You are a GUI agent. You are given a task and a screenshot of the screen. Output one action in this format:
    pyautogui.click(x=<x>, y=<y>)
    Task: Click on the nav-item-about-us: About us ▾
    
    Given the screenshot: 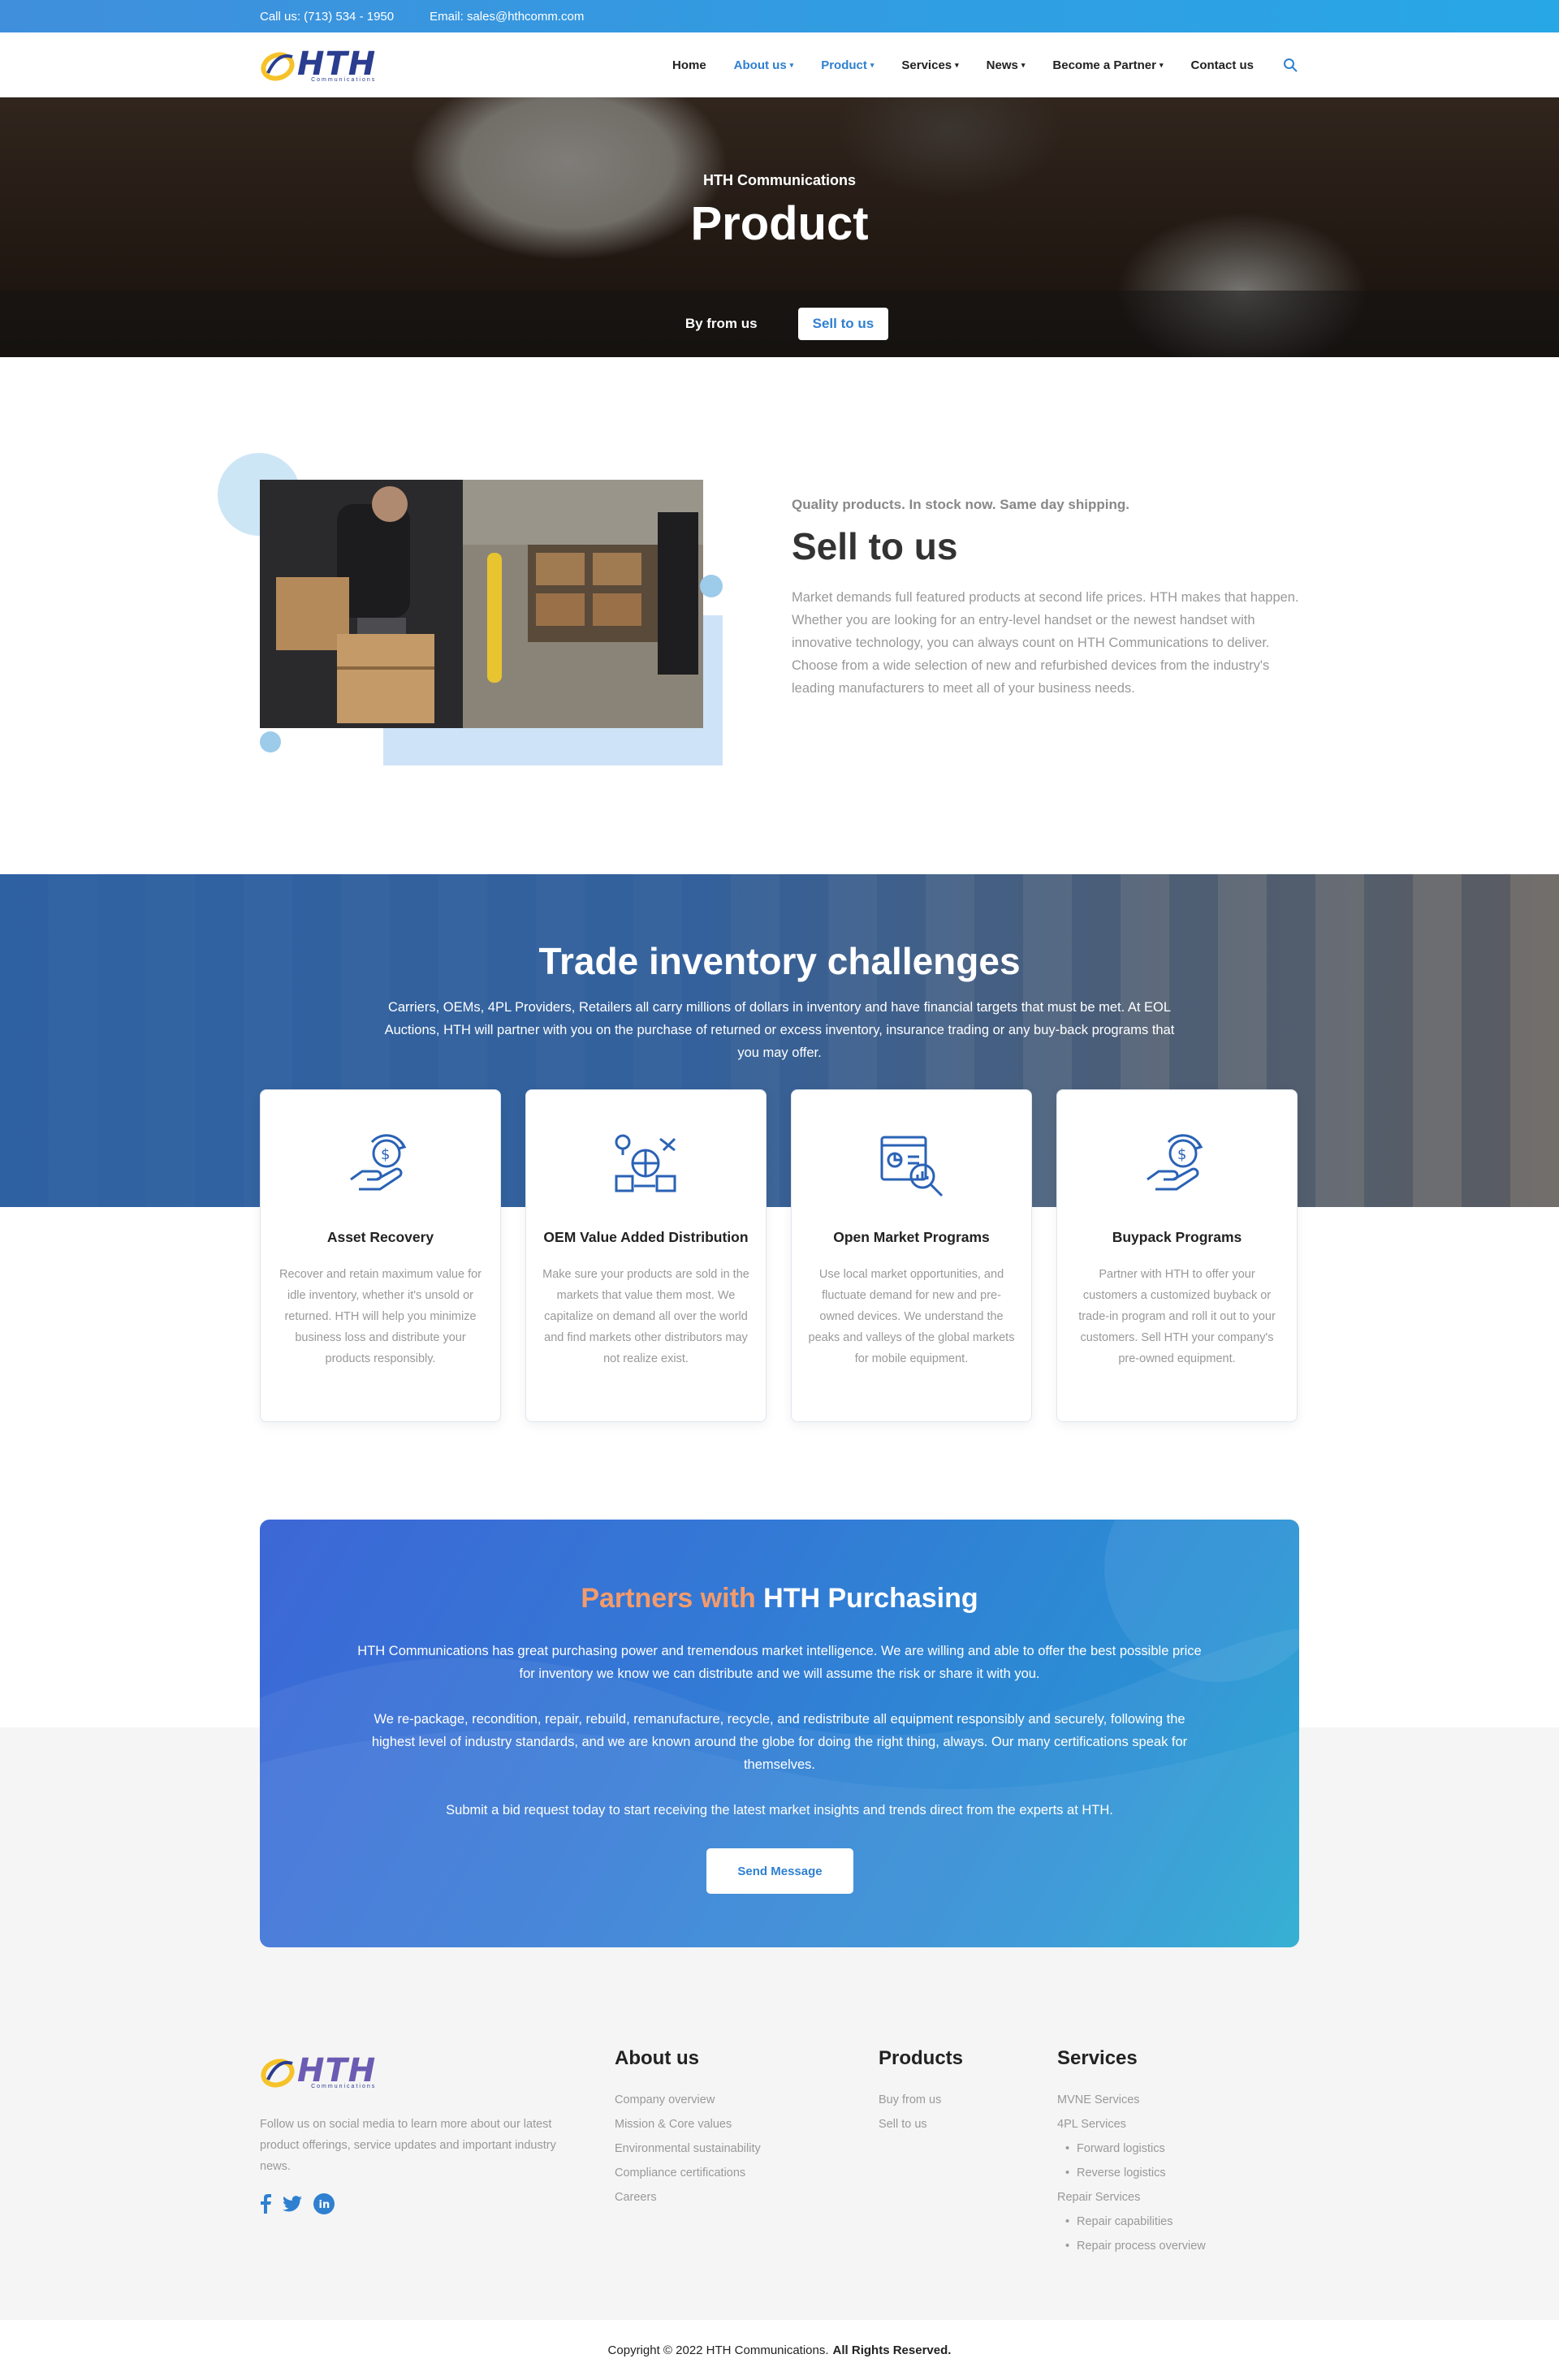 What is the action you would take?
    pyautogui.click(x=764, y=65)
    